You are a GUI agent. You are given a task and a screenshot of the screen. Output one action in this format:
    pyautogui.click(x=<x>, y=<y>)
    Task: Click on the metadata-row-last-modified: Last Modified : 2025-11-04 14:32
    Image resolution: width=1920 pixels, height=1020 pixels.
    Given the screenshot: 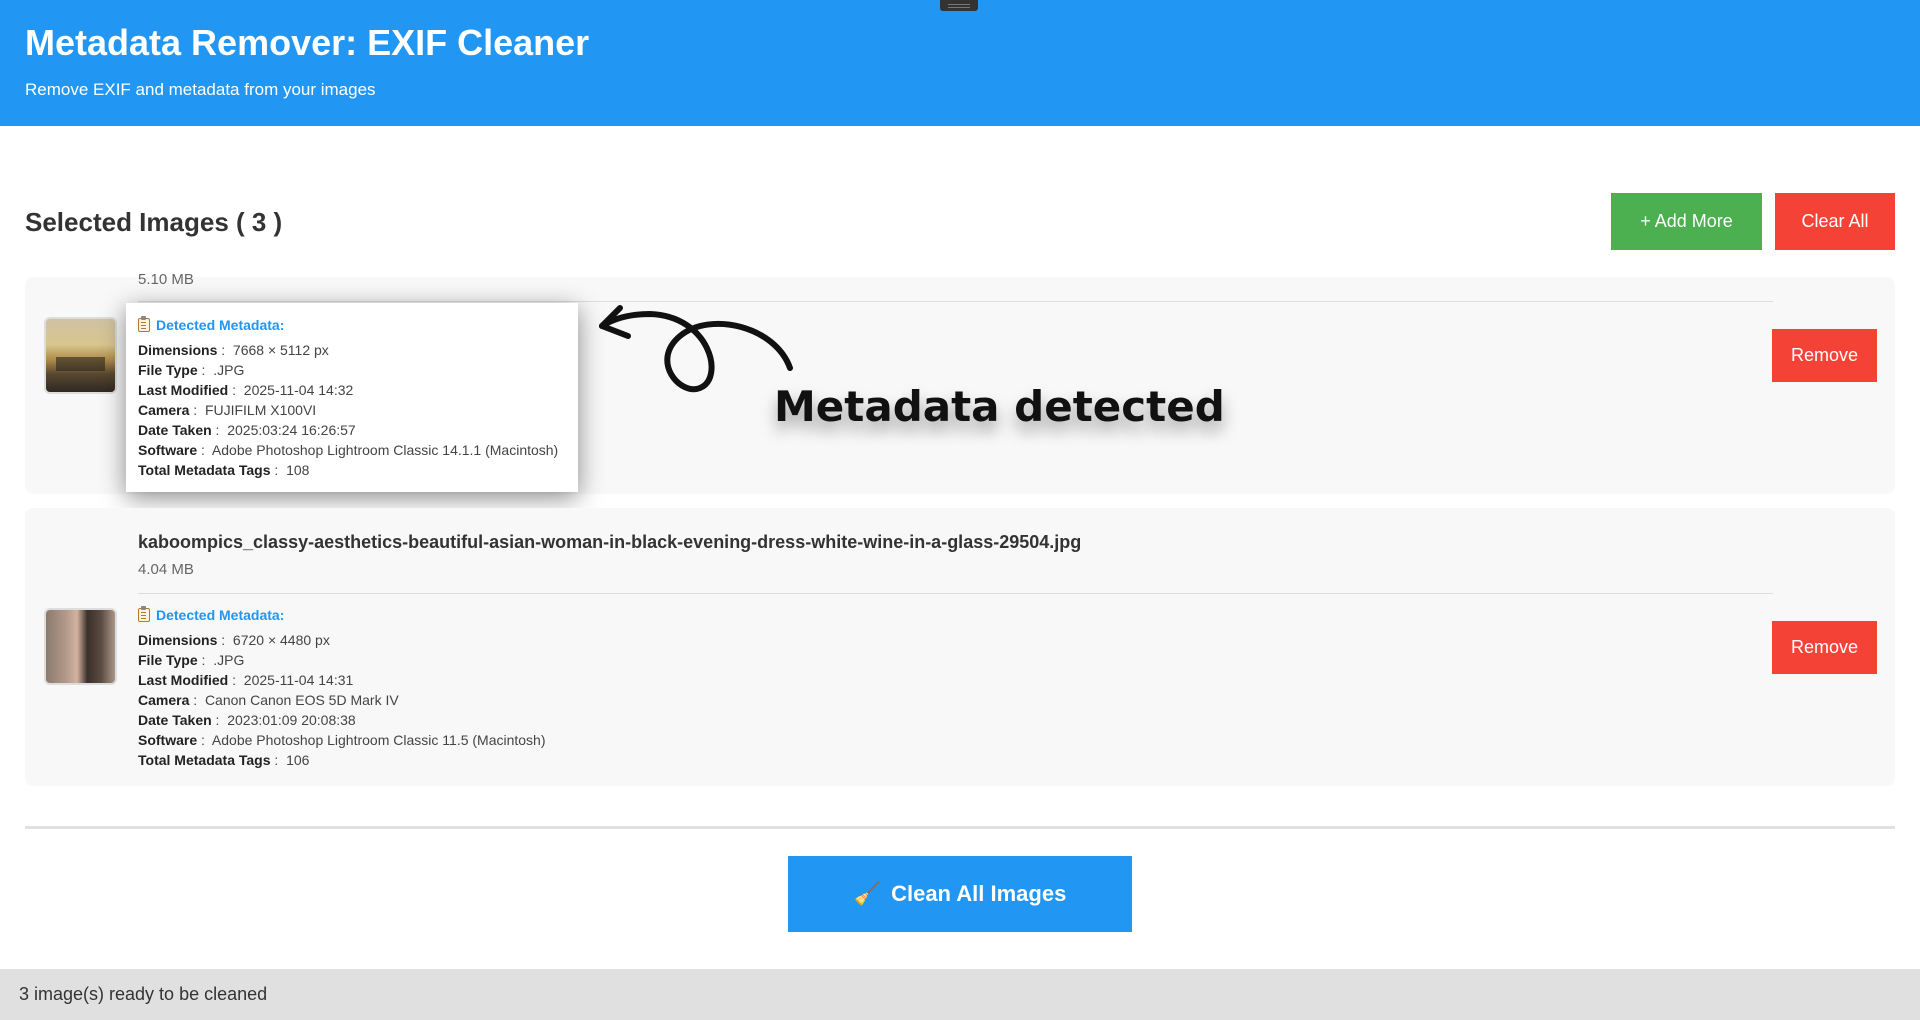 What is the action you would take?
    pyautogui.click(x=246, y=390)
    